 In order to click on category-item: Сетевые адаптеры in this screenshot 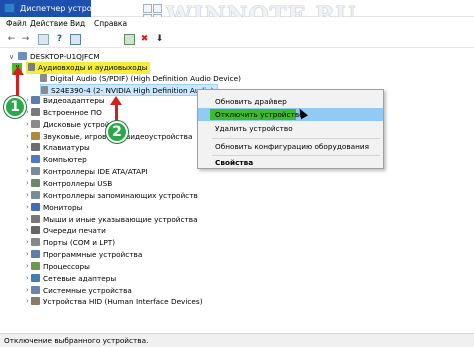, I will do `click(73, 279)`.